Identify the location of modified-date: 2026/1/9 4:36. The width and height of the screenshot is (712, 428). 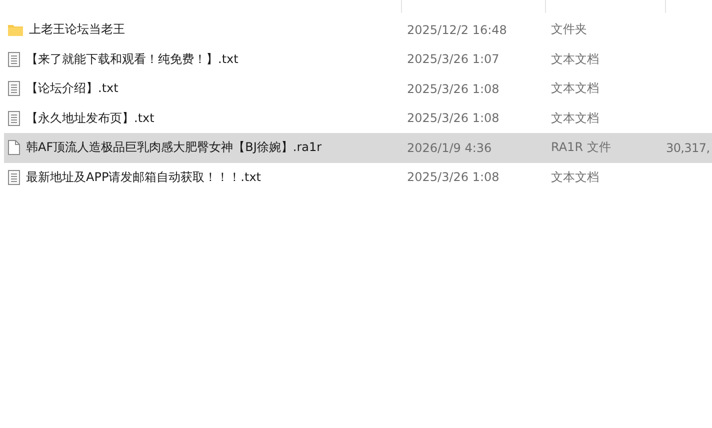
(449, 147).